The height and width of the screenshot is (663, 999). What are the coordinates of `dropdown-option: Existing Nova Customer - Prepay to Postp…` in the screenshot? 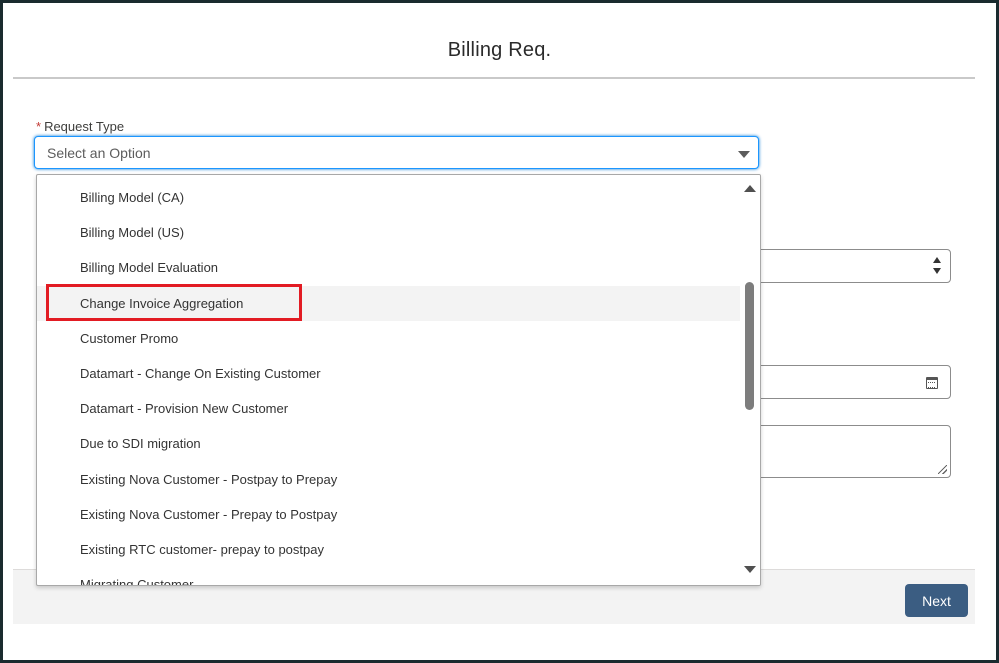 It's located at (390, 514).